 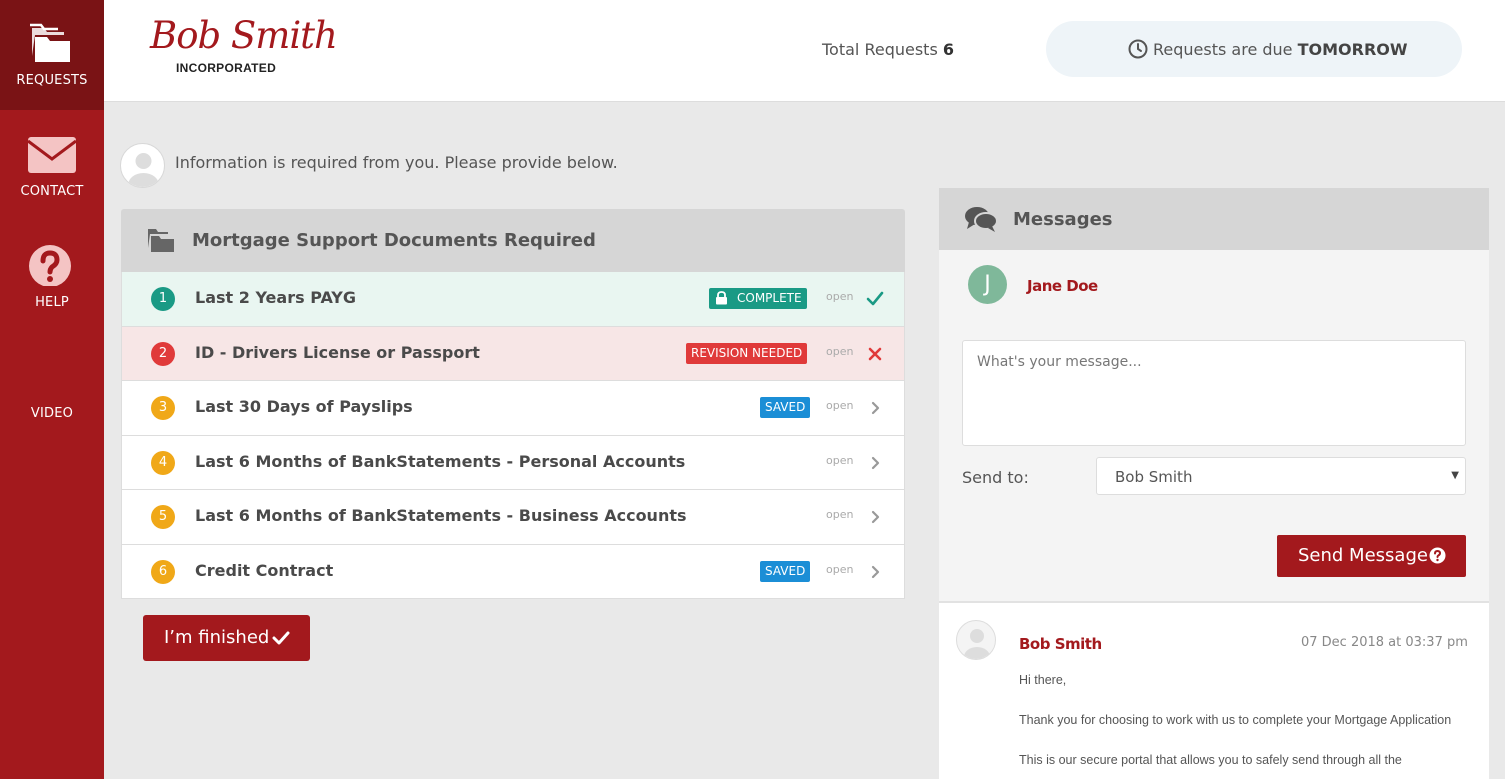 What do you see at coordinates (52, 413) in the screenshot?
I see `sidebar-label-video: VIDEO` at bounding box center [52, 413].